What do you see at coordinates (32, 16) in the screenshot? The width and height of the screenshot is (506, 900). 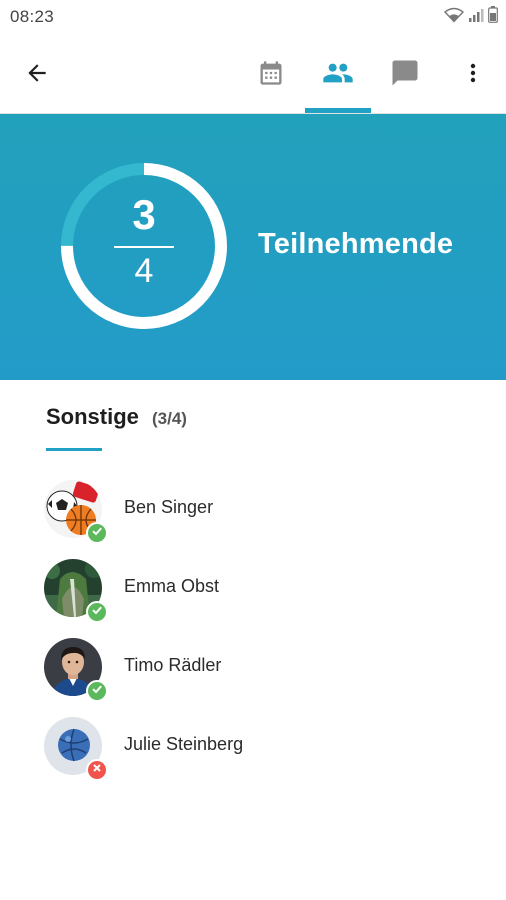 I see `status-time: 08:23` at bounding box center [32, 16].